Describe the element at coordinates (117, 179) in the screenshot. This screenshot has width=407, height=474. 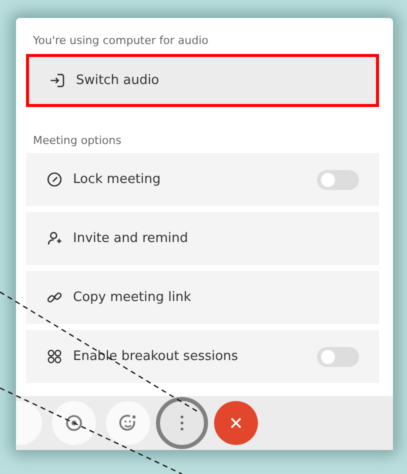
I see `menu-item-label: Lock meeting` at that location.